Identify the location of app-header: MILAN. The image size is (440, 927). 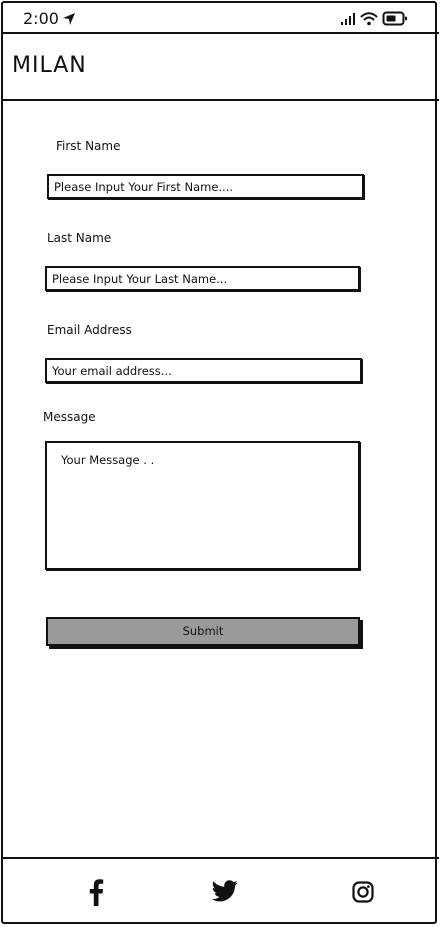
(220, 66).